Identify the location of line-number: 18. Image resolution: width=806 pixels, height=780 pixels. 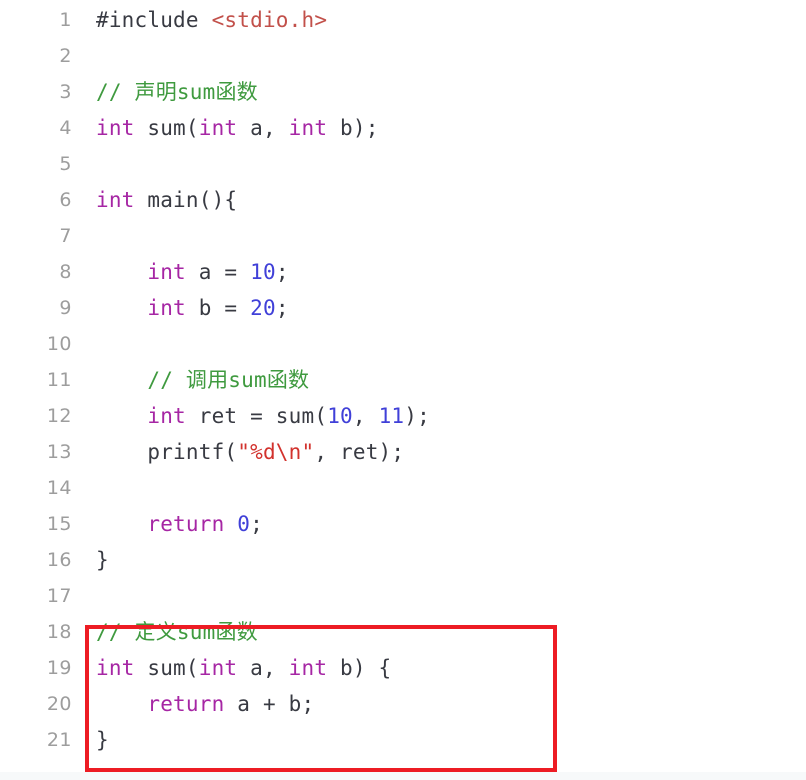
(59, 632).